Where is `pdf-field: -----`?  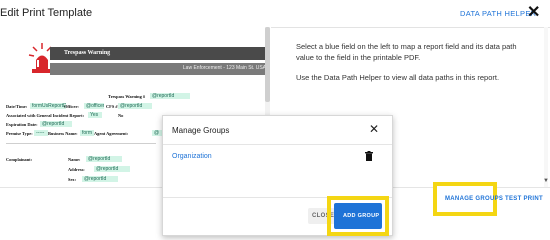 pdf-field: ----- is located at coordinates (41, 133).